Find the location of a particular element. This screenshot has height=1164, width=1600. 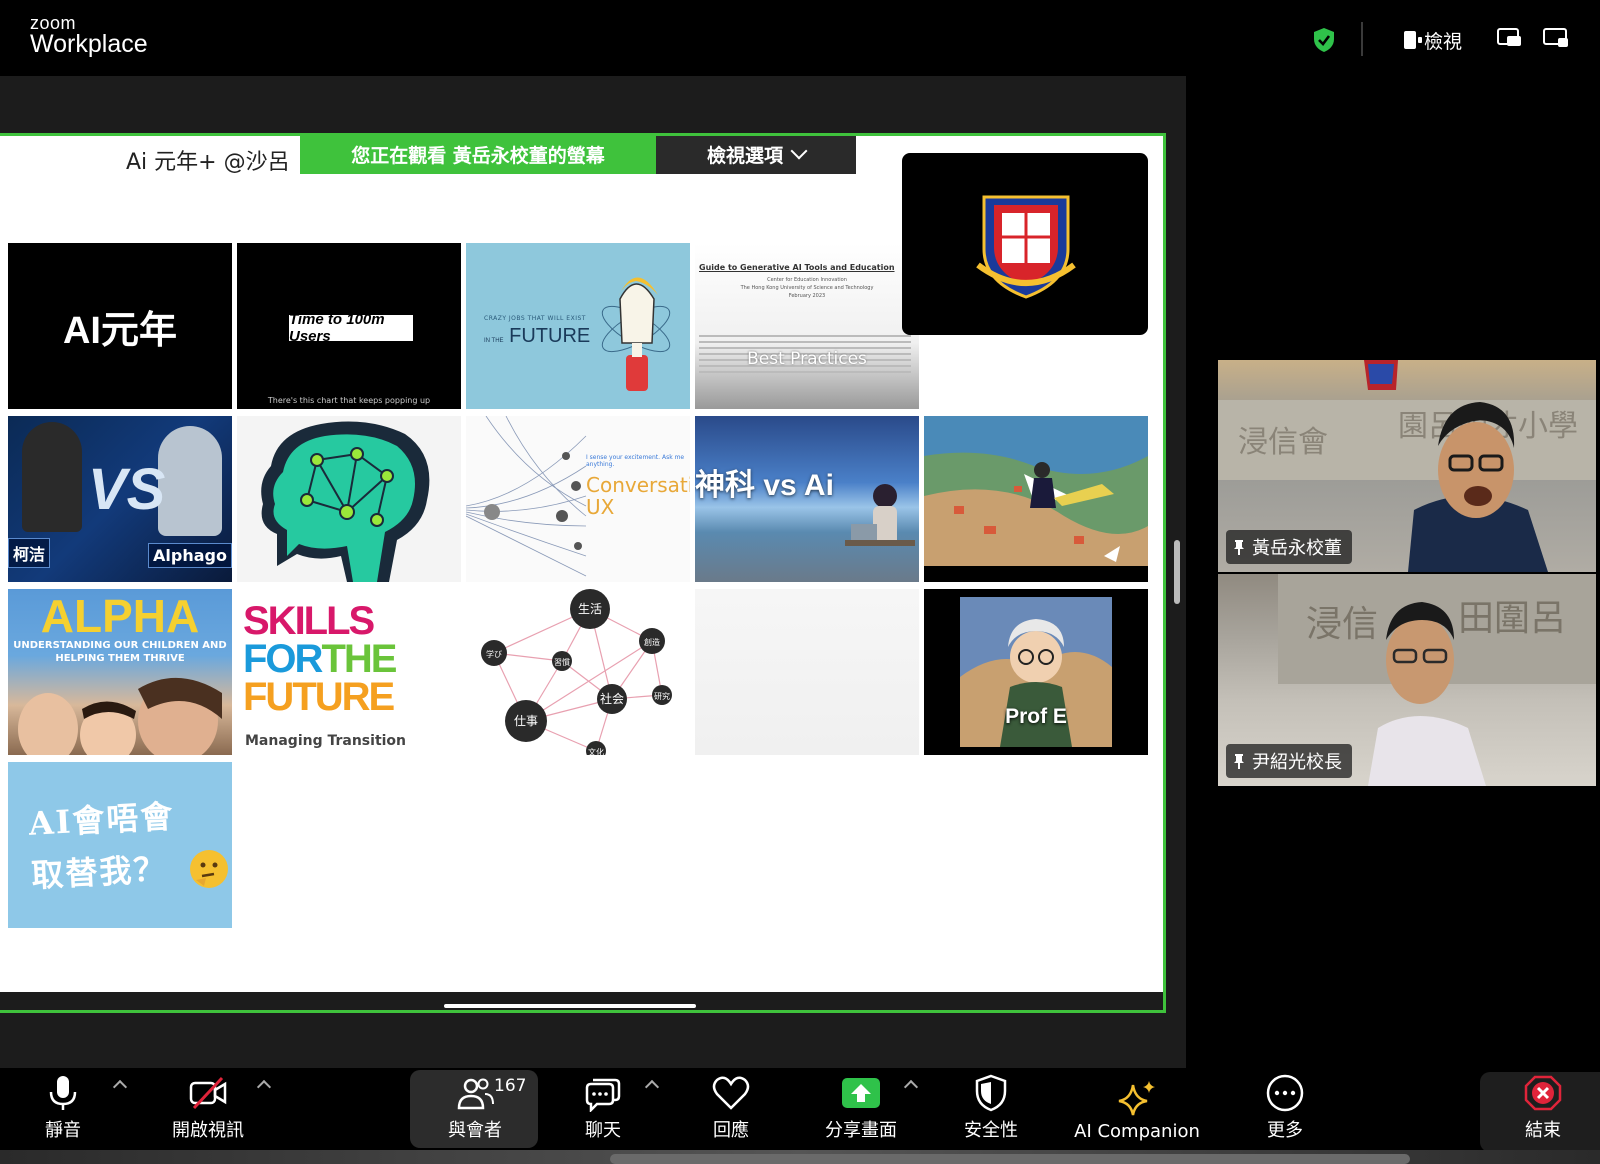

view-button-label: 檢視 is located at coordinates (1443, 41).